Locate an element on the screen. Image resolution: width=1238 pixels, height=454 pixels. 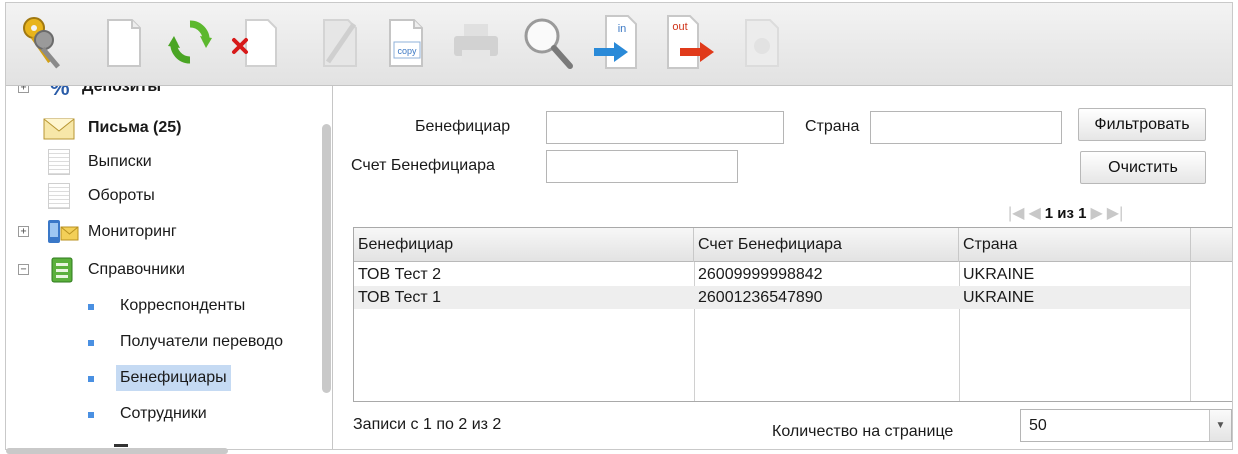
pagination: |◀ ◀ 1 из 1 ▶ ▶| is located at coordinates (1065, 213).